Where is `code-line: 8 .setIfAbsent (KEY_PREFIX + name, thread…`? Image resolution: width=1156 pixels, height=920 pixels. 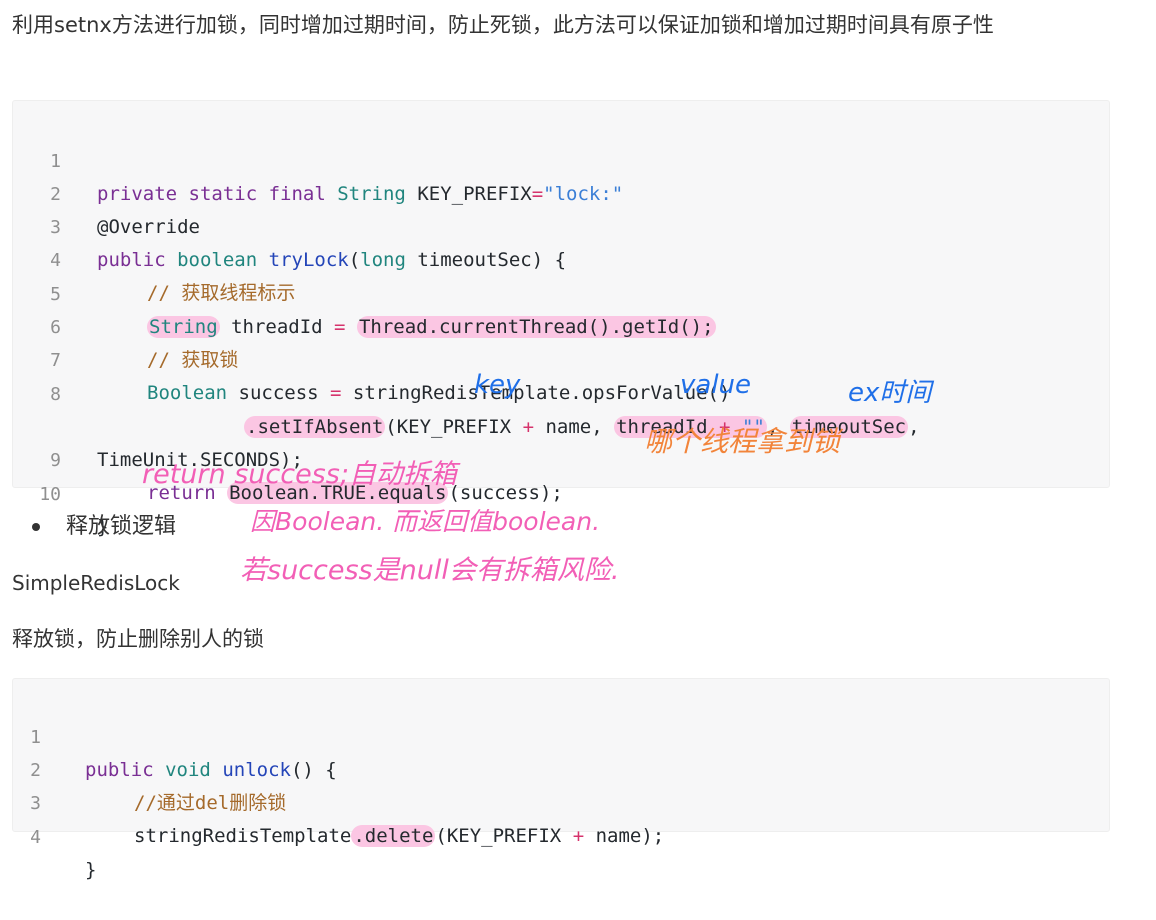 code-line: 8 .setIfAbsent (KEY_PREFIX + name, thread… is located at coordinates (466, 391).